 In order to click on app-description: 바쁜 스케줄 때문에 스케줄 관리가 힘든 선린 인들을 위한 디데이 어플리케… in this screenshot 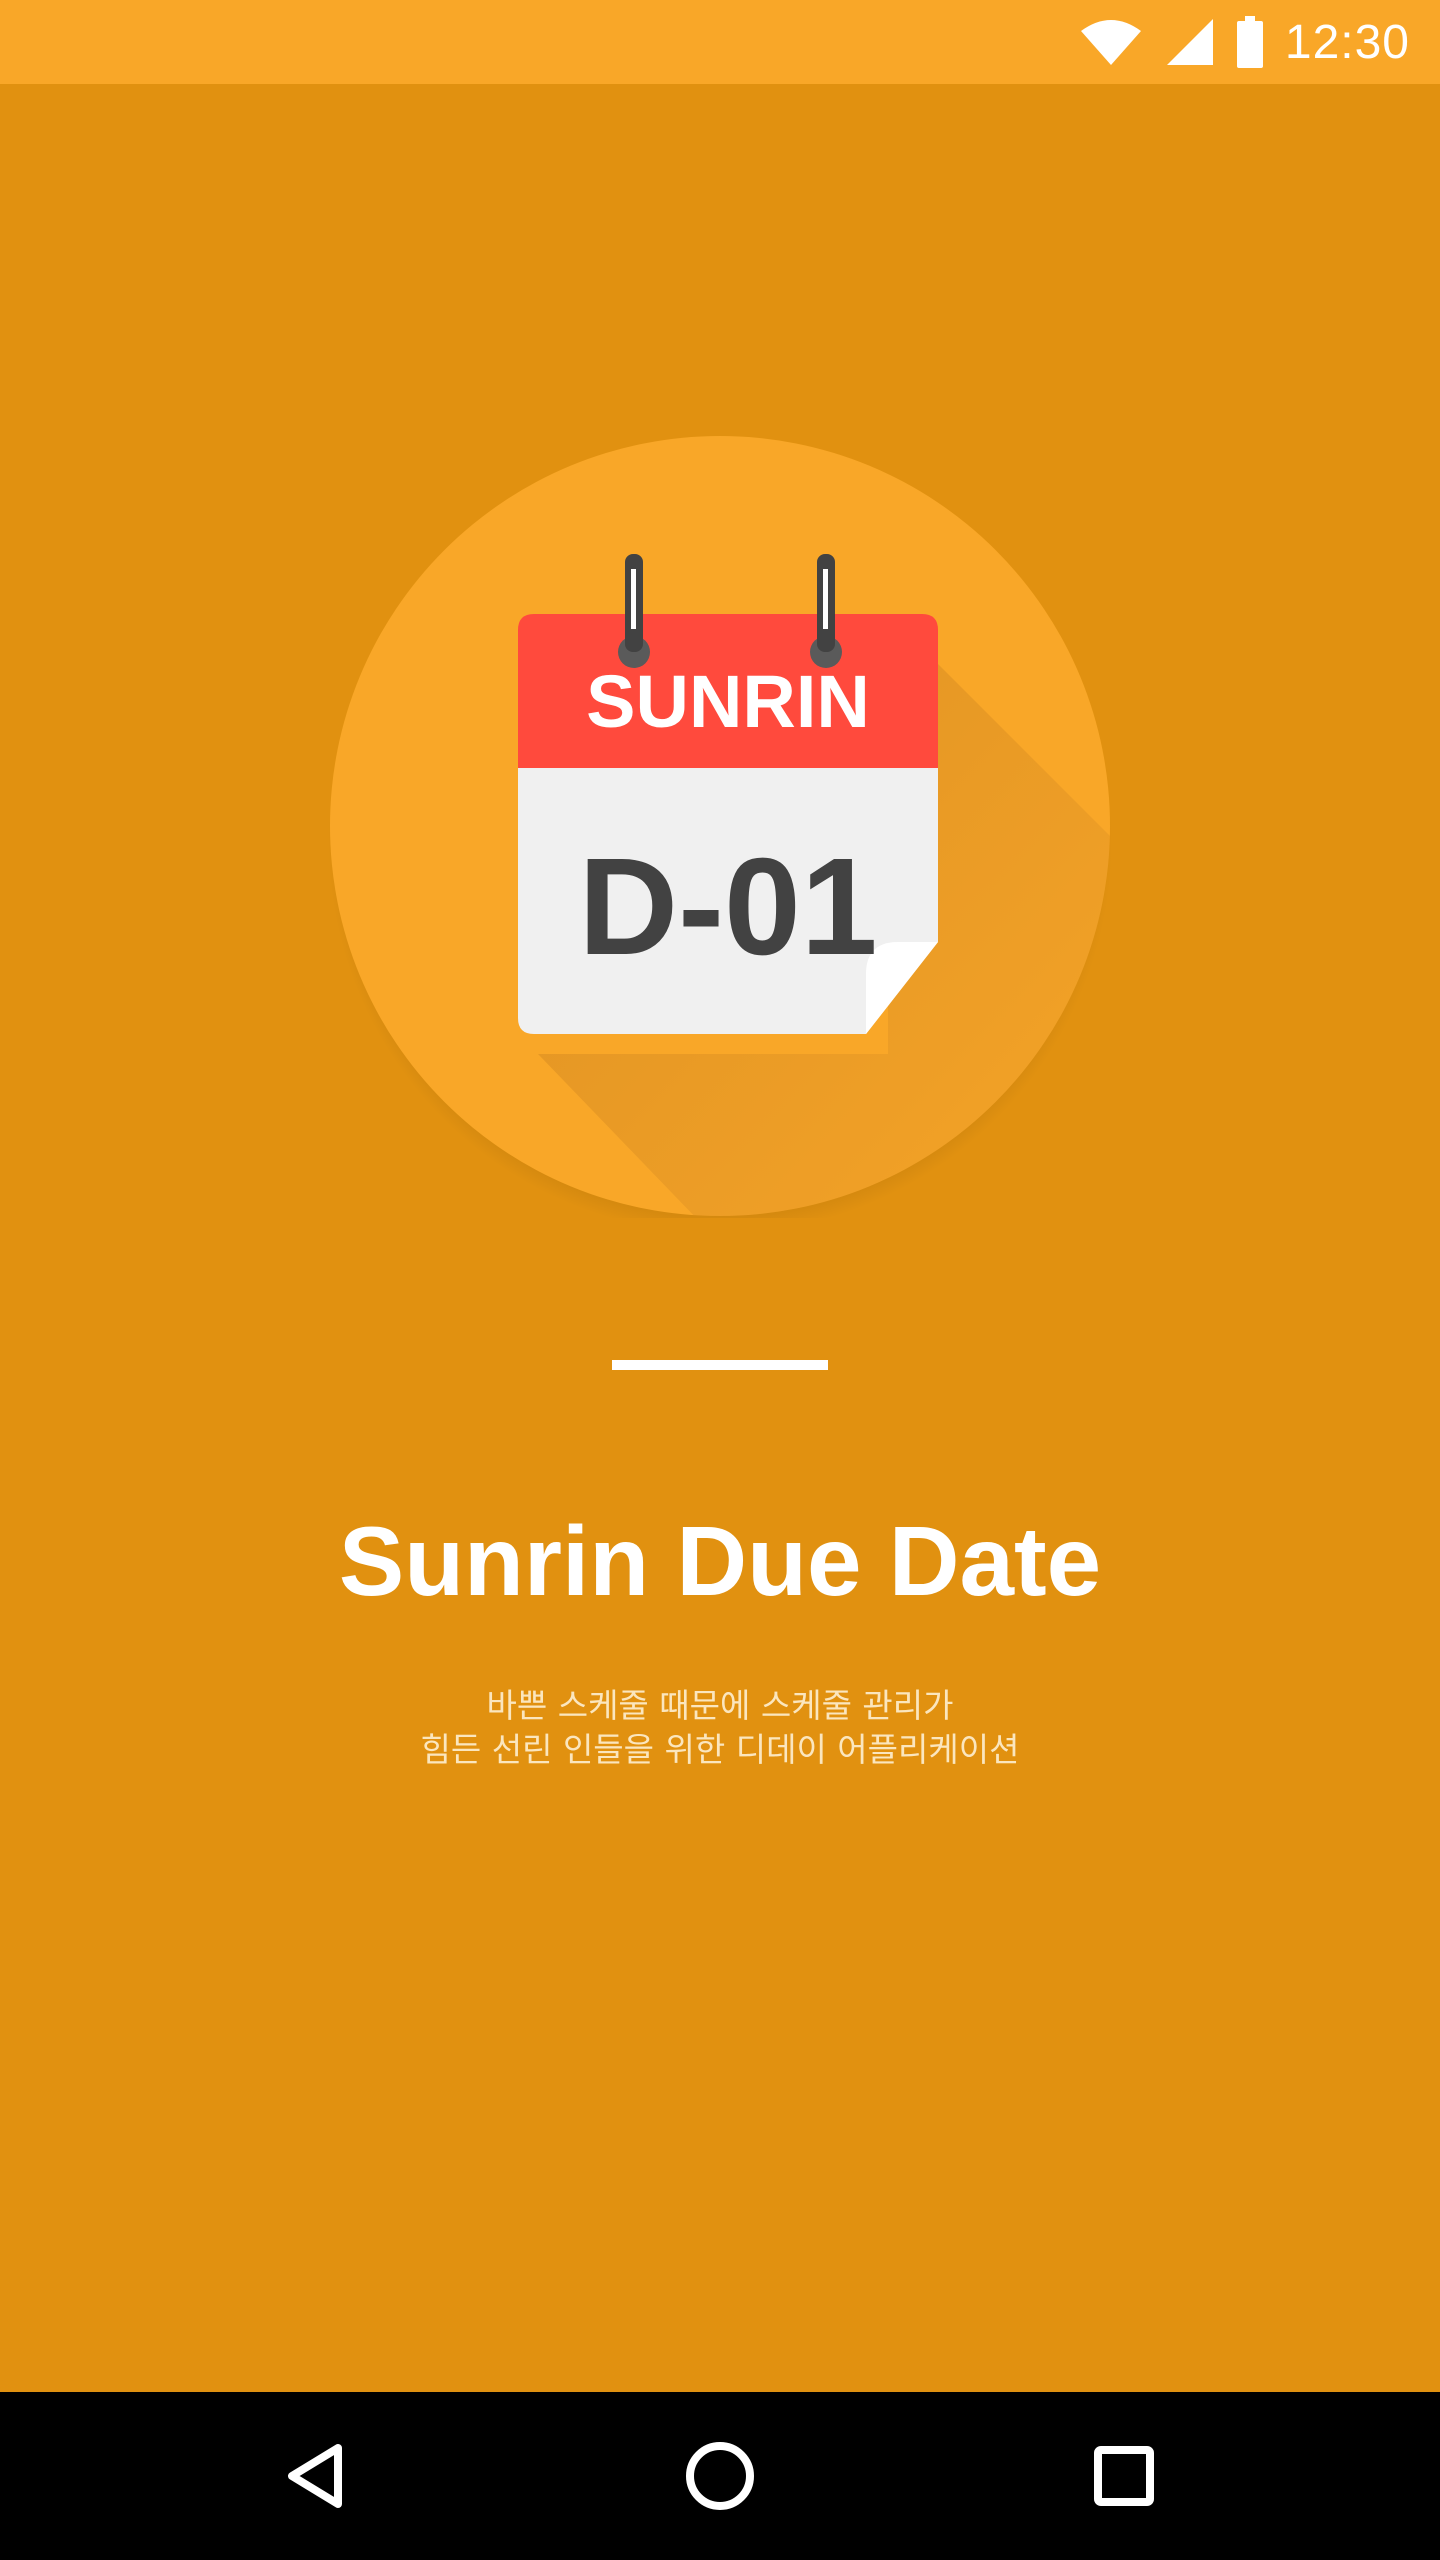, I will do `click(720, 1728)`.